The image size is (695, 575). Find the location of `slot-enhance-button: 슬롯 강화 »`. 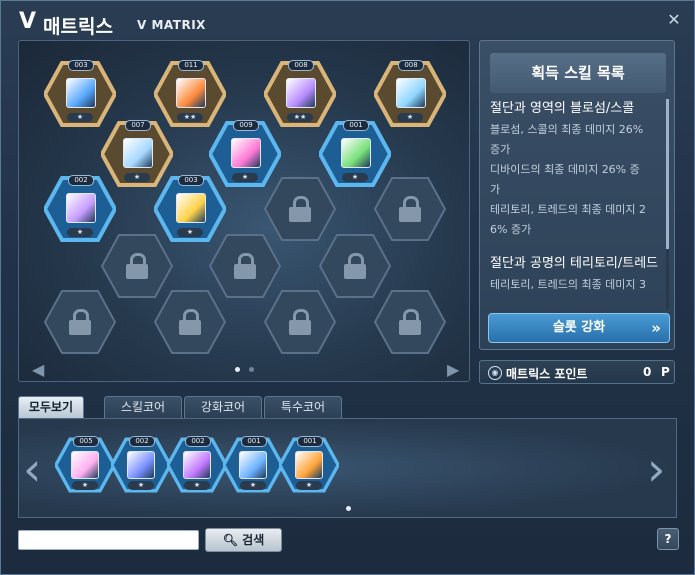

slot-enhance-button: 슬롯 강화 » is located at coordinates (579, 328).